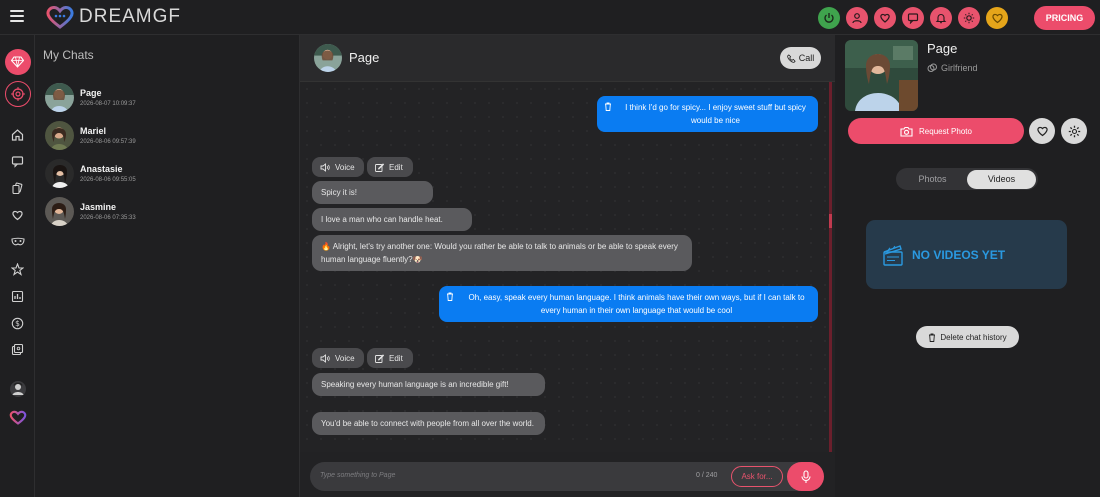 This screenshot has height=497, width=1100. What do you see at coordinates (881, 75) in the screenshot?
I see `profile-photo` at bounding box center [881, 75].